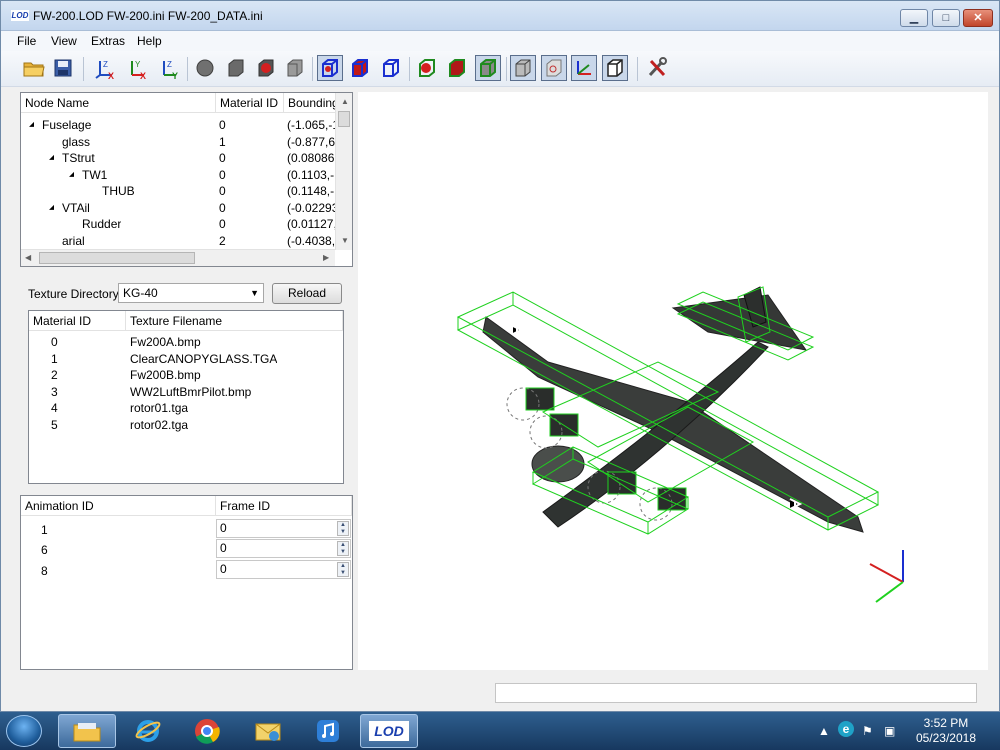  What do you see at coordinates (846, 729) in the screenshot?
I see `tray-app-icon: e` at bounding box center [846, 729].